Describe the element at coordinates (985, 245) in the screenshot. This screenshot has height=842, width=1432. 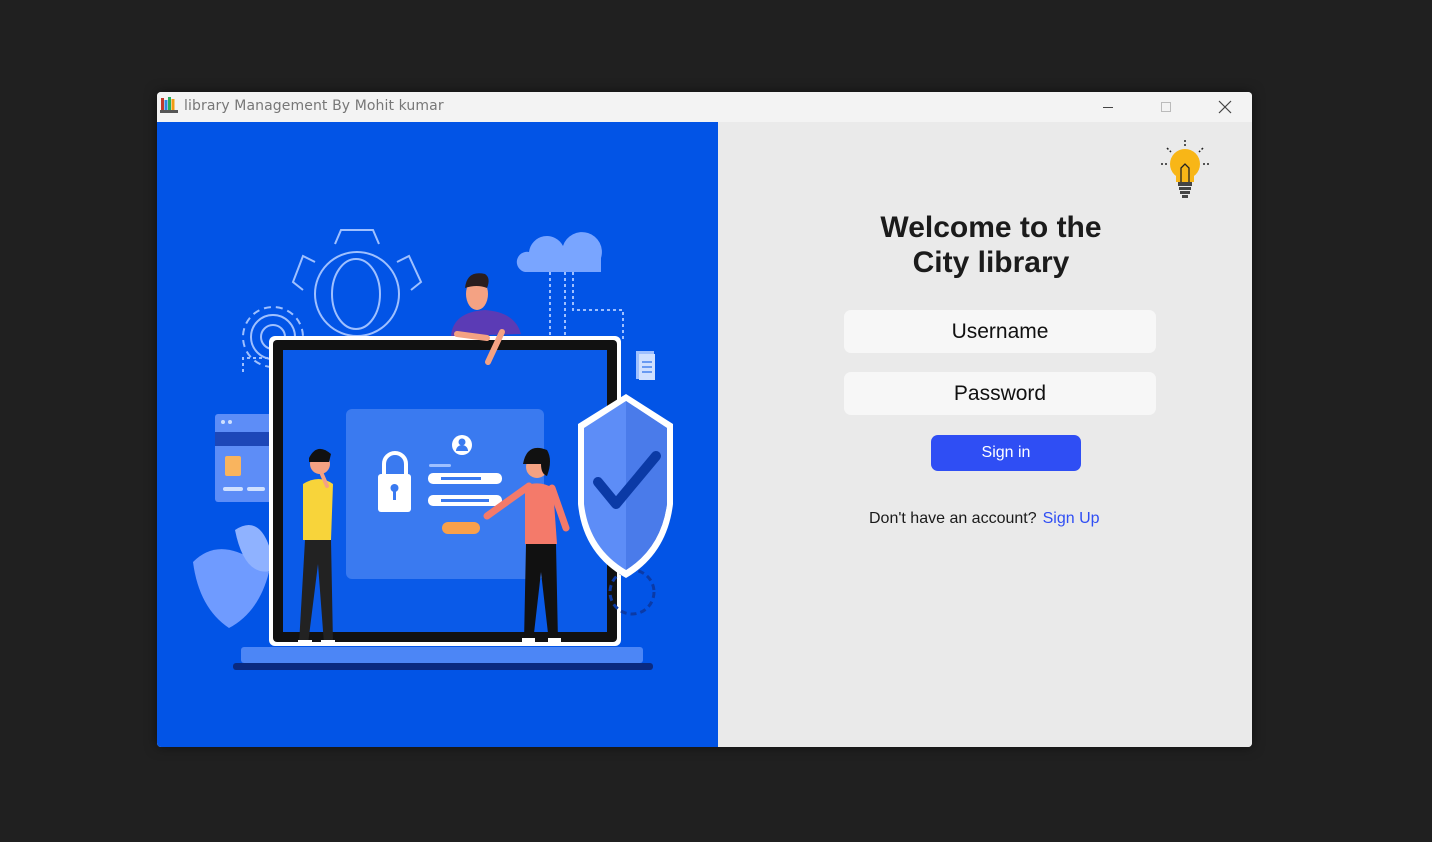
I see `welcome-heading: Welcome to the City library` at that location.